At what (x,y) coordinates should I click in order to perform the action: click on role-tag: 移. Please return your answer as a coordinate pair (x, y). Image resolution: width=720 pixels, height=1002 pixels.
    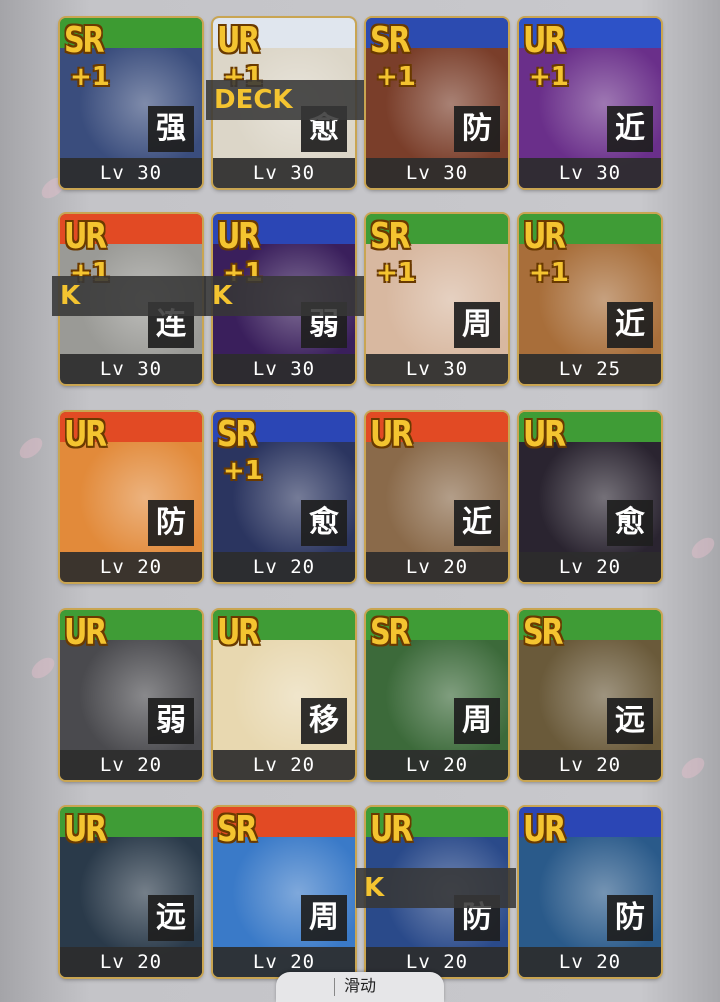
    Looking at the image, I should click on (324, 721).